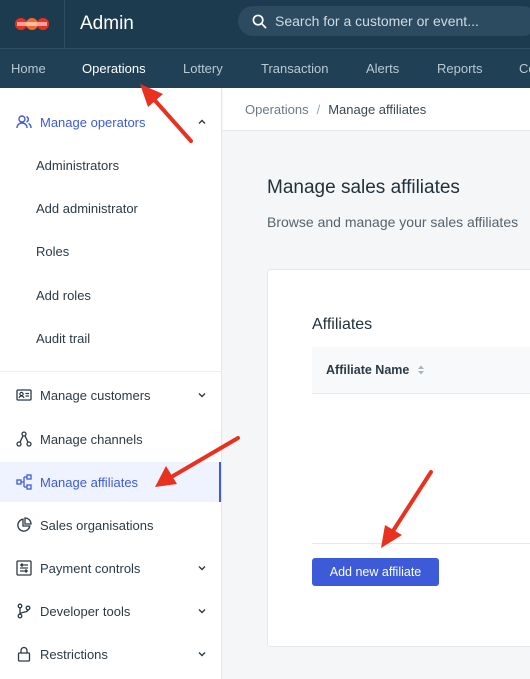  I want to click on sidebar-item-label: Restrictions, so click(74, 654).